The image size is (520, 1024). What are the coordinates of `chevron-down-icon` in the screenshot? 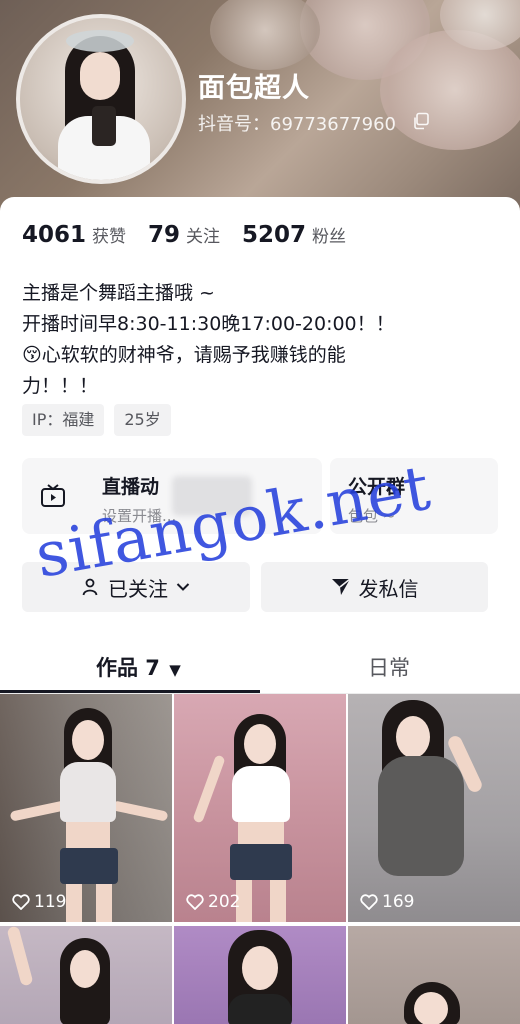 It's located at (183, 587).